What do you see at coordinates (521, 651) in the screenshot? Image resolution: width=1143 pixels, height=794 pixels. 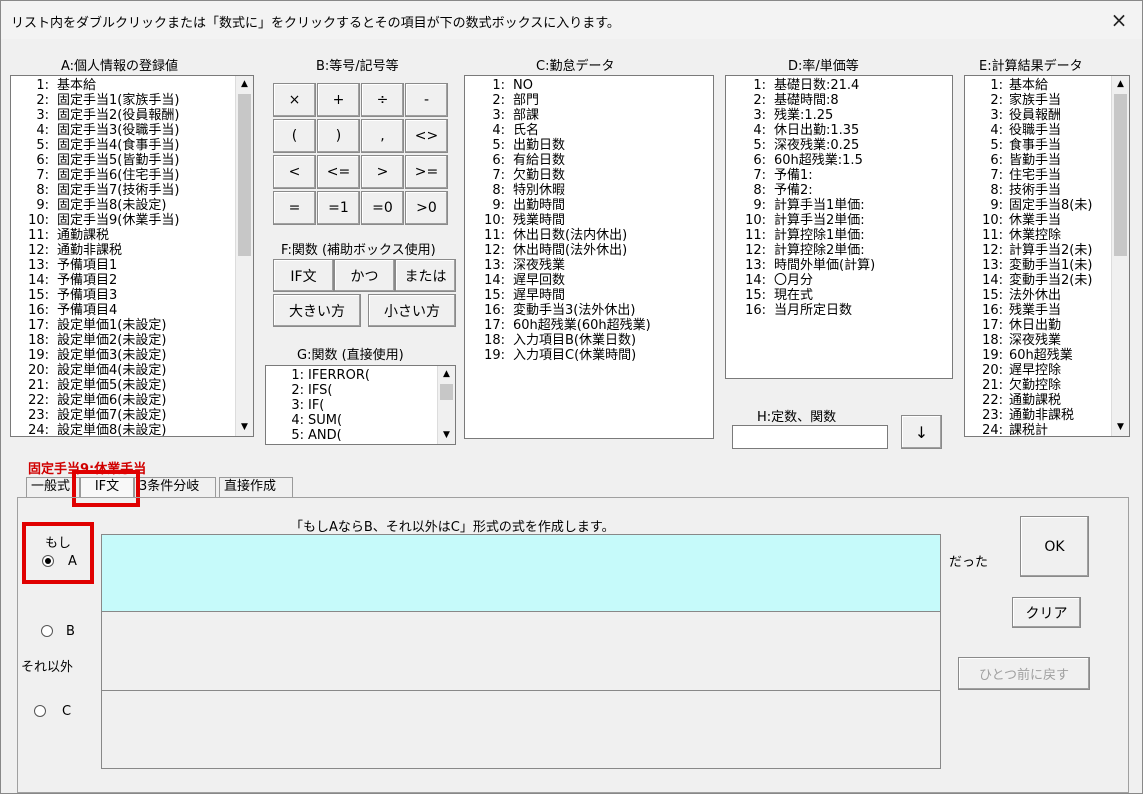 I see `result-b-field` at bounding box center [521, 651].